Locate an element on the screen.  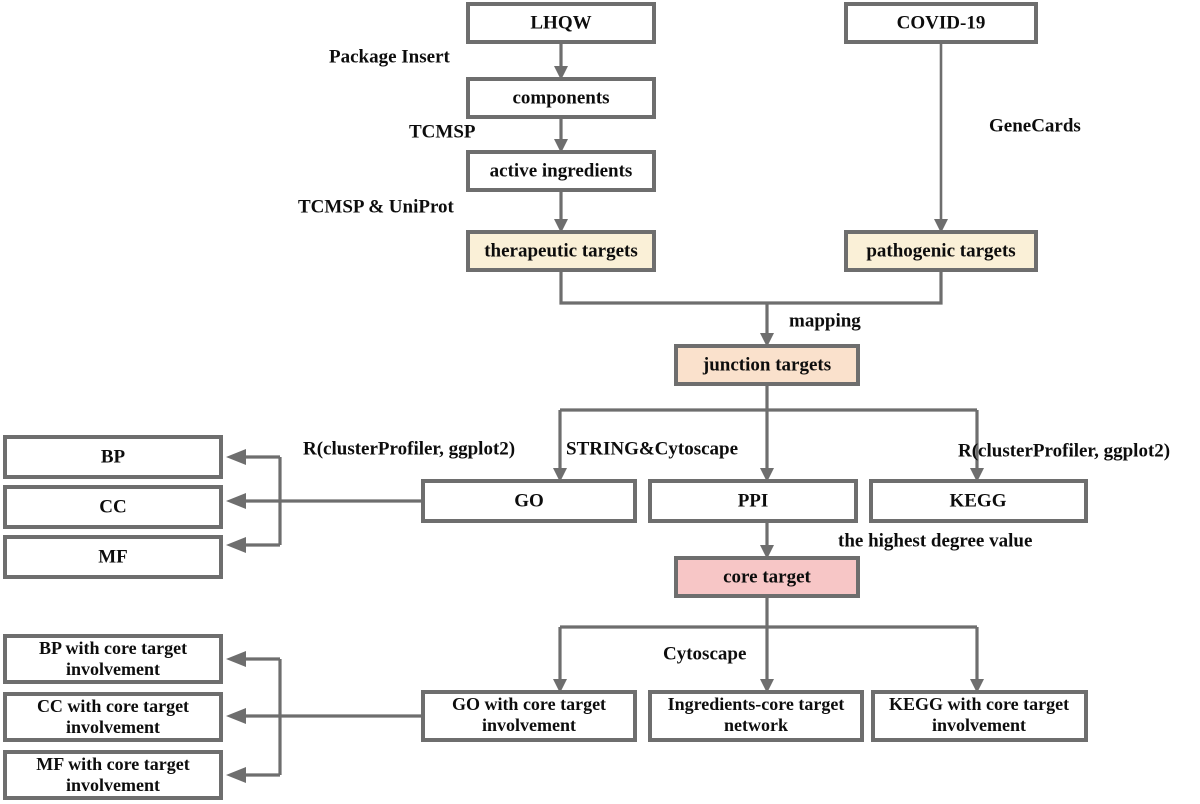
node-go: GO is located at coordinates (529, 501).